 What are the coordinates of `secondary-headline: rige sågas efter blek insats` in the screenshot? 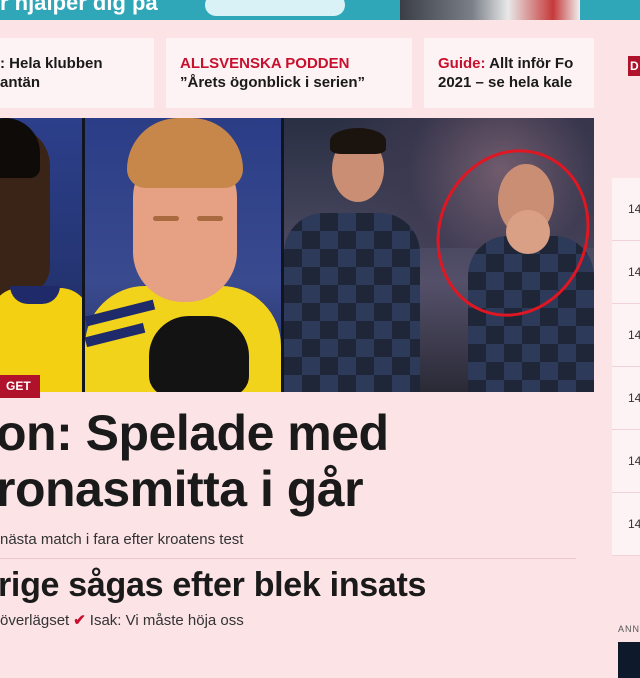 It's located at (213, 585).